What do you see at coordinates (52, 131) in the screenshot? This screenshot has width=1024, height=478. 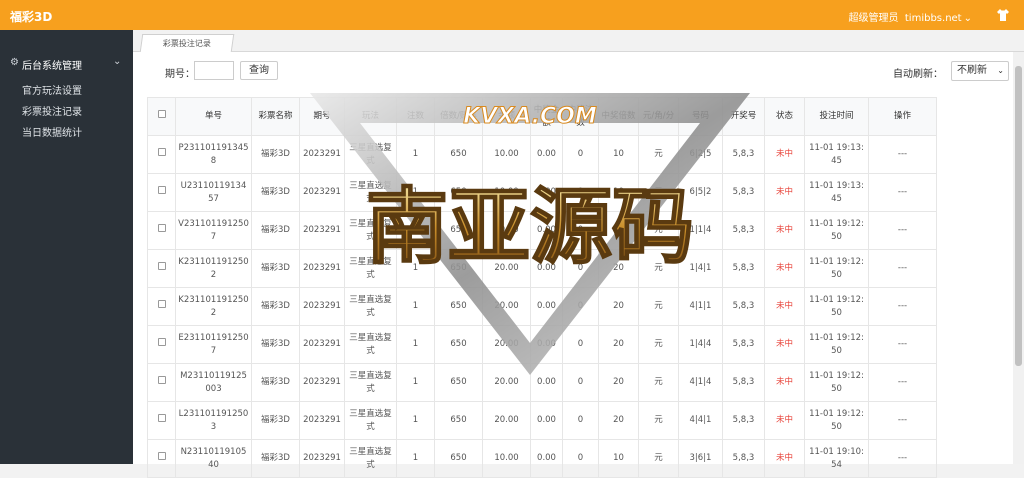 I see `sidebar-item-daily-stats: 当日数据统计` at bounding box center [52, 131].